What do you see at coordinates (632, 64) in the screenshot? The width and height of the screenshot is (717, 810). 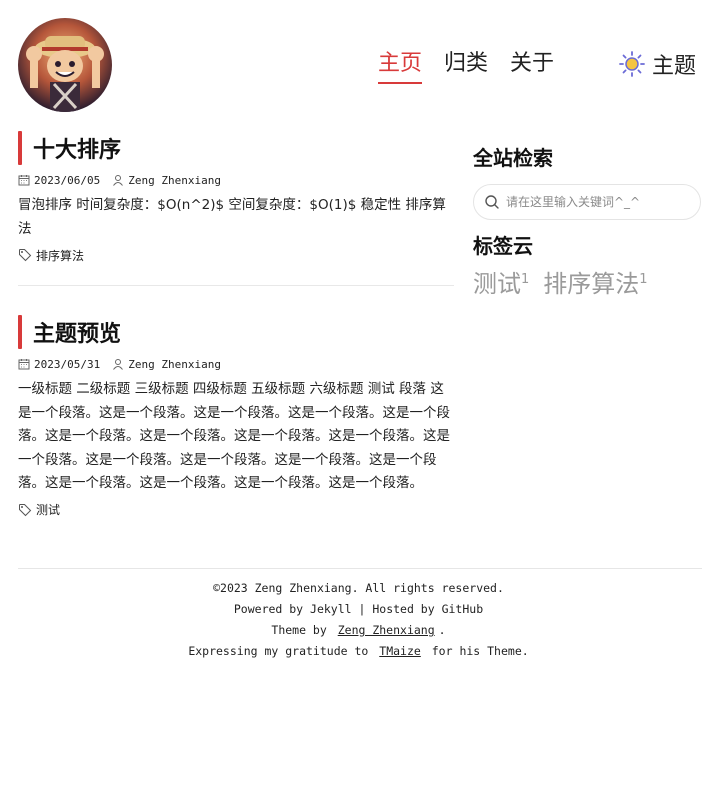 I see `sun-icon` at bounding box center [632, 64].